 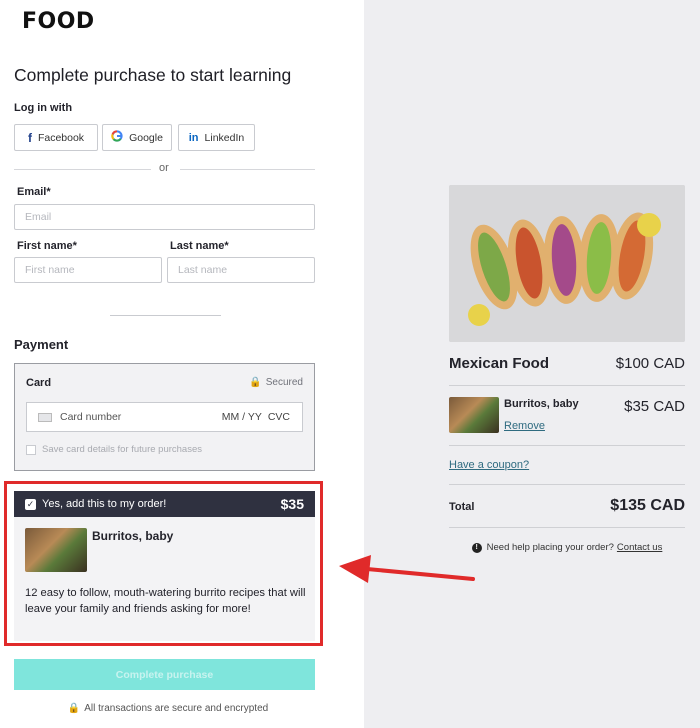 What do you see at coordinates (88, 270) in the screenshot?
I see `first-name-field: First name` at bounding box center [88, 270].